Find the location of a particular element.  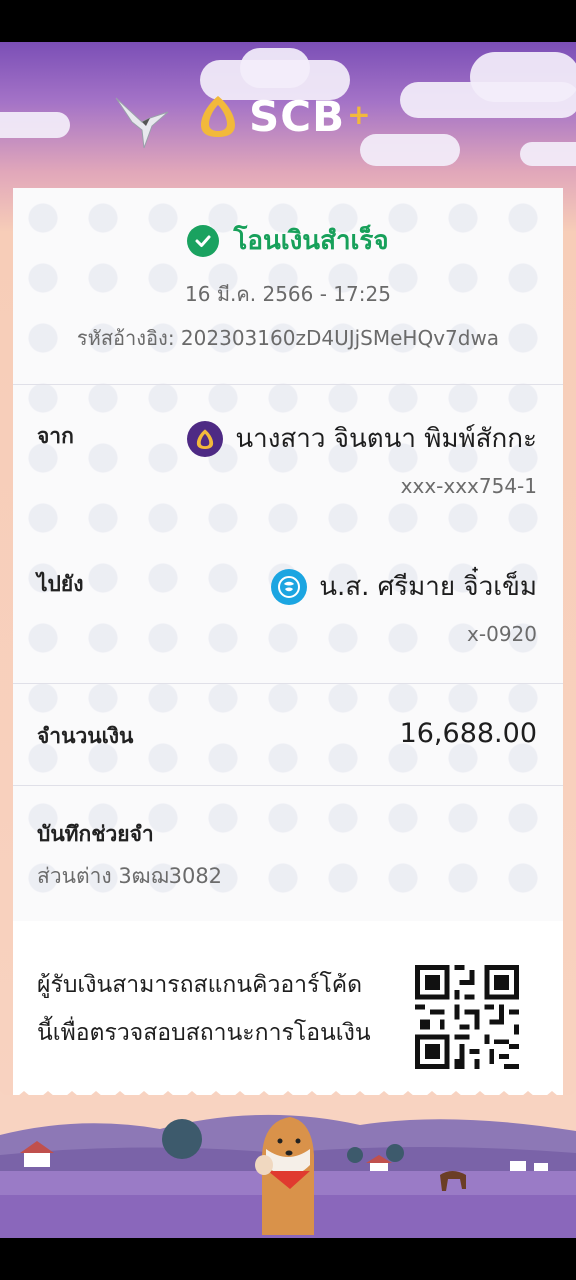

ktb-icon is located at coordinates (289, 586).